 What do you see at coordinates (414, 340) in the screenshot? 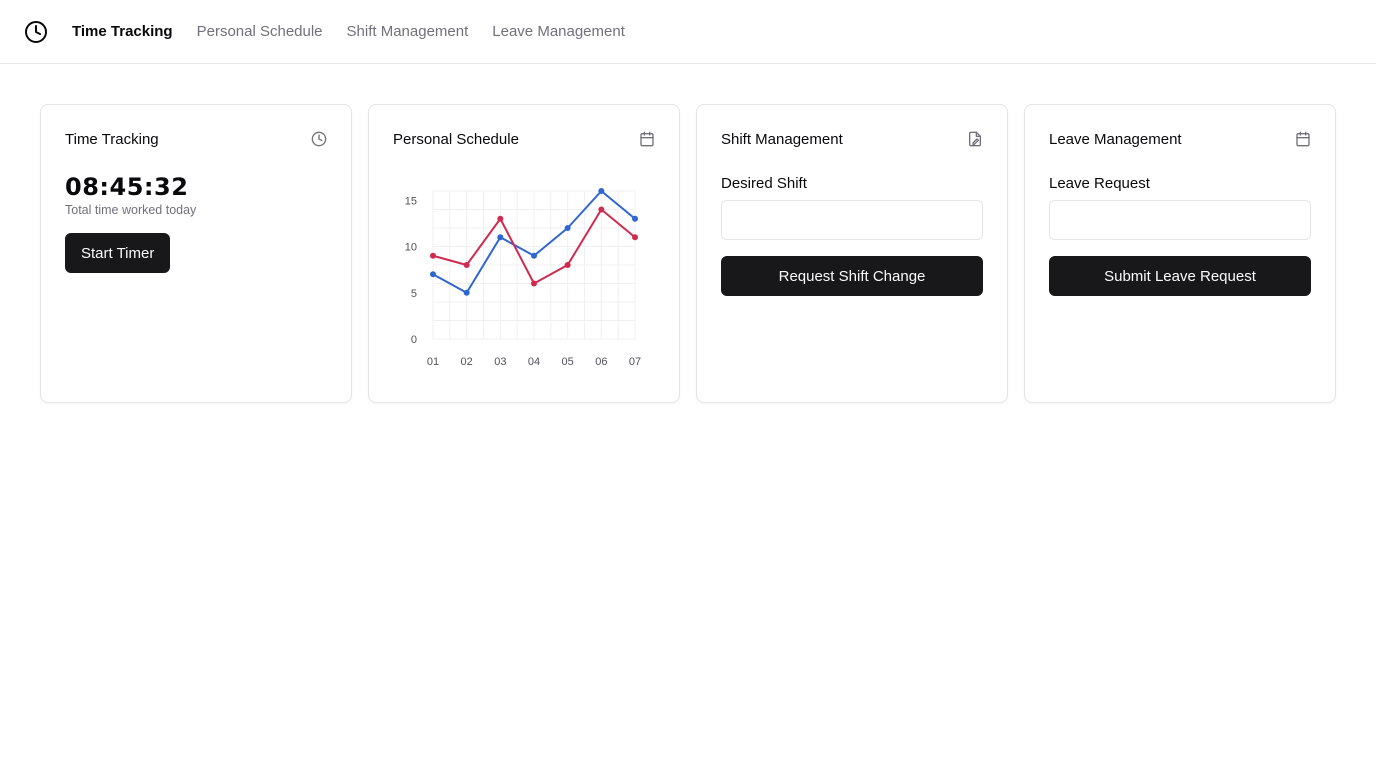
I see `y-tick-label: 0` at bounding box center [414, 340].